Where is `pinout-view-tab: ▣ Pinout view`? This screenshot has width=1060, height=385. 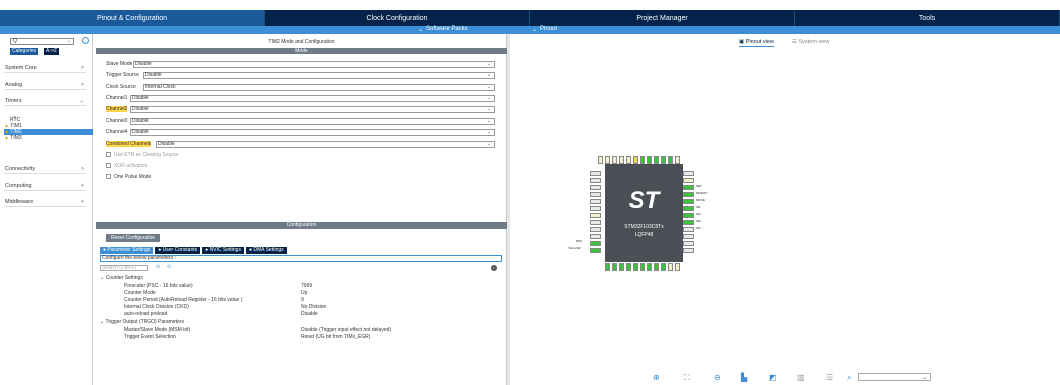
pinout-view-tab: ▣ Pinout view is located at coordinates (756, 43).